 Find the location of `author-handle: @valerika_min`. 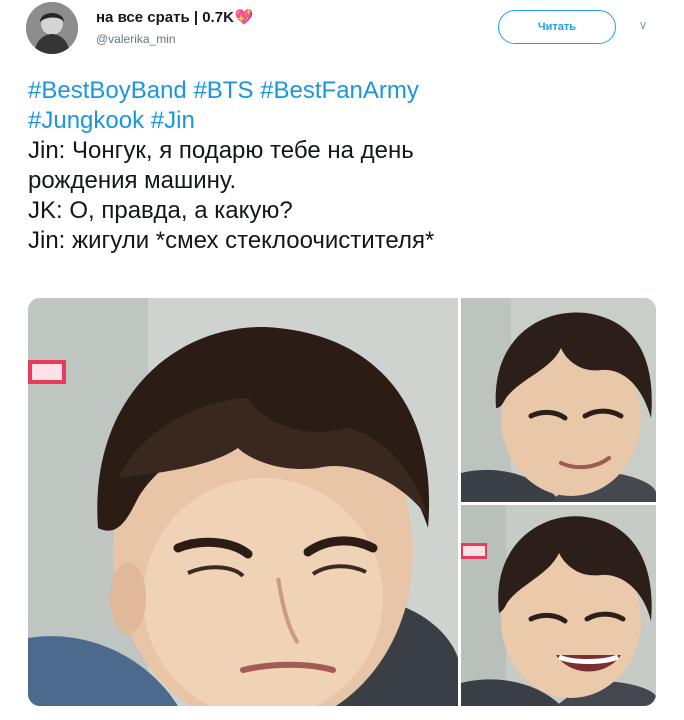

author-handle: @valerika_min is located at coordinates (136, 39).